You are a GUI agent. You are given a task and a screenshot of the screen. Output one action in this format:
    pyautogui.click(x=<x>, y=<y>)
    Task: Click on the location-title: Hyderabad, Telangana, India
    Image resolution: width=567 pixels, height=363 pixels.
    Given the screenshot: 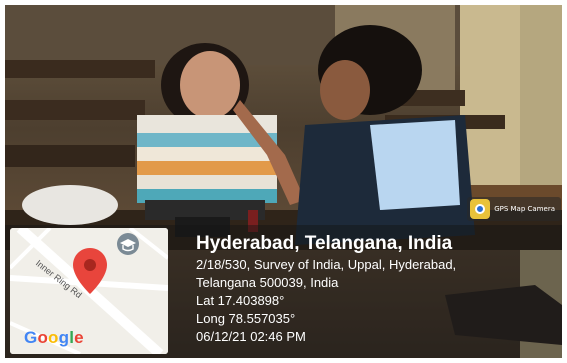 What is the action you would take?
    pyautogui.click(x=324, y=243)
    